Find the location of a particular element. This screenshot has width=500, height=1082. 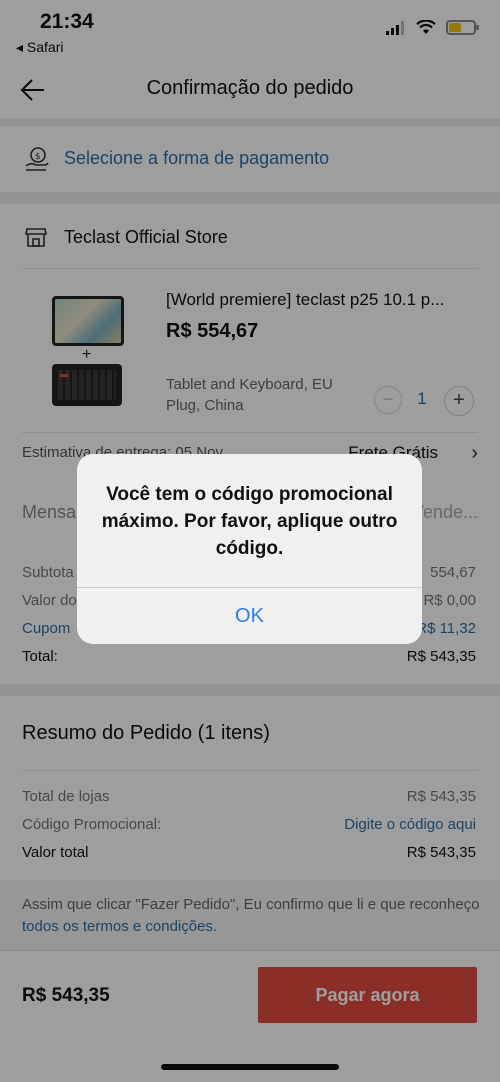

alert-ok-button: OK is located at coordinates (249, 616).